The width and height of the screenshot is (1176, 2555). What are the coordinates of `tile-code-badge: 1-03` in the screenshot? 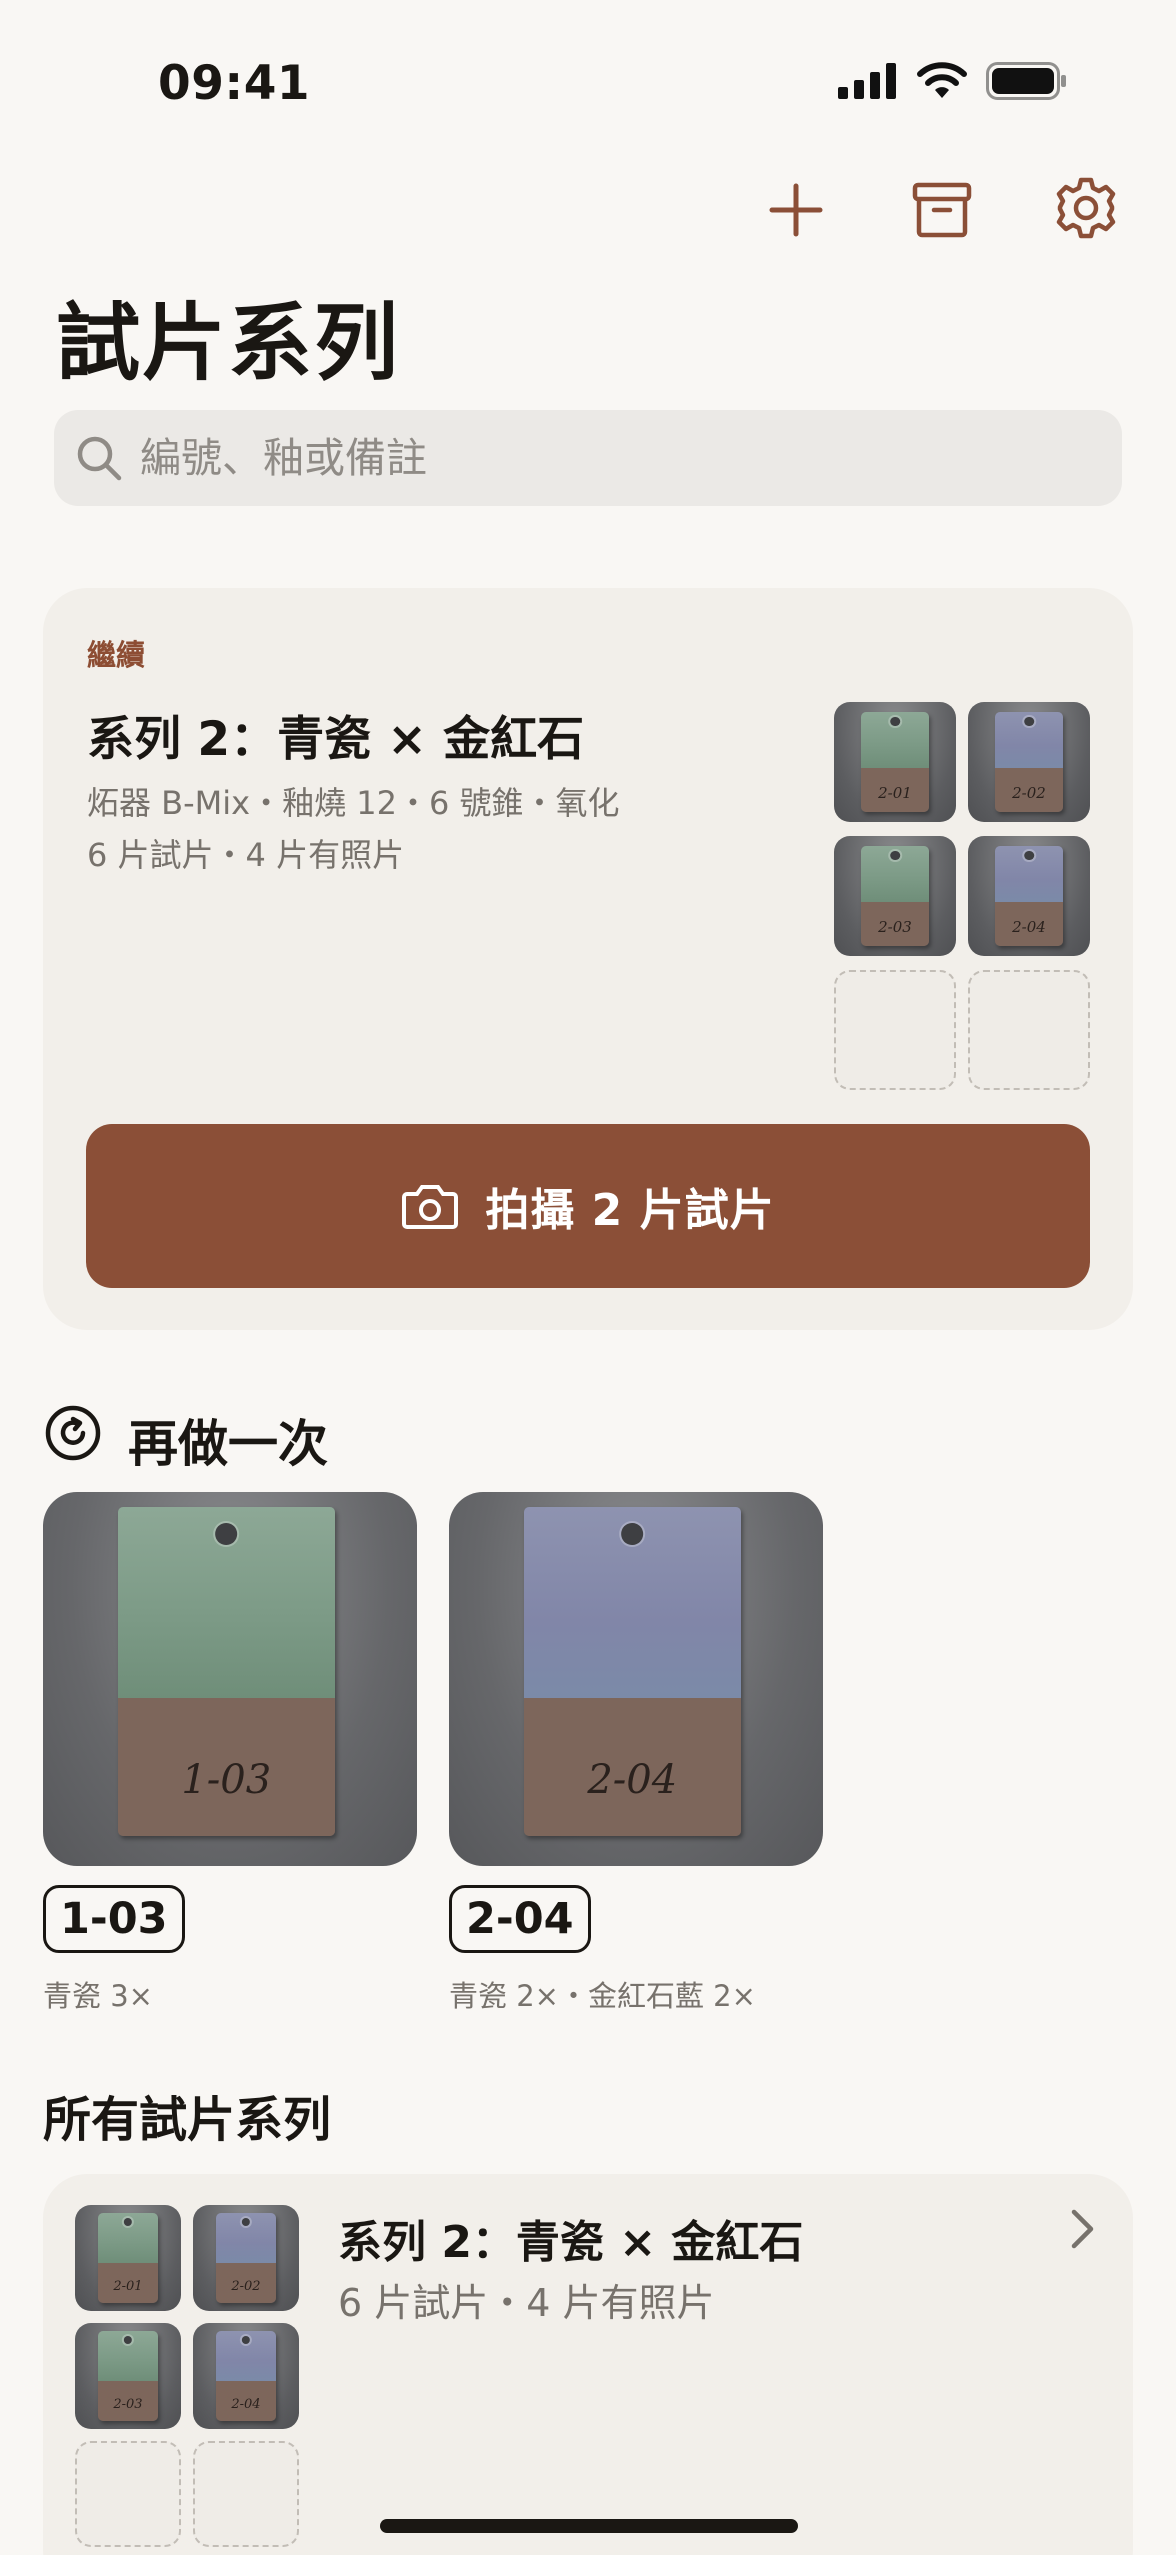 It's located at (114, 1919).